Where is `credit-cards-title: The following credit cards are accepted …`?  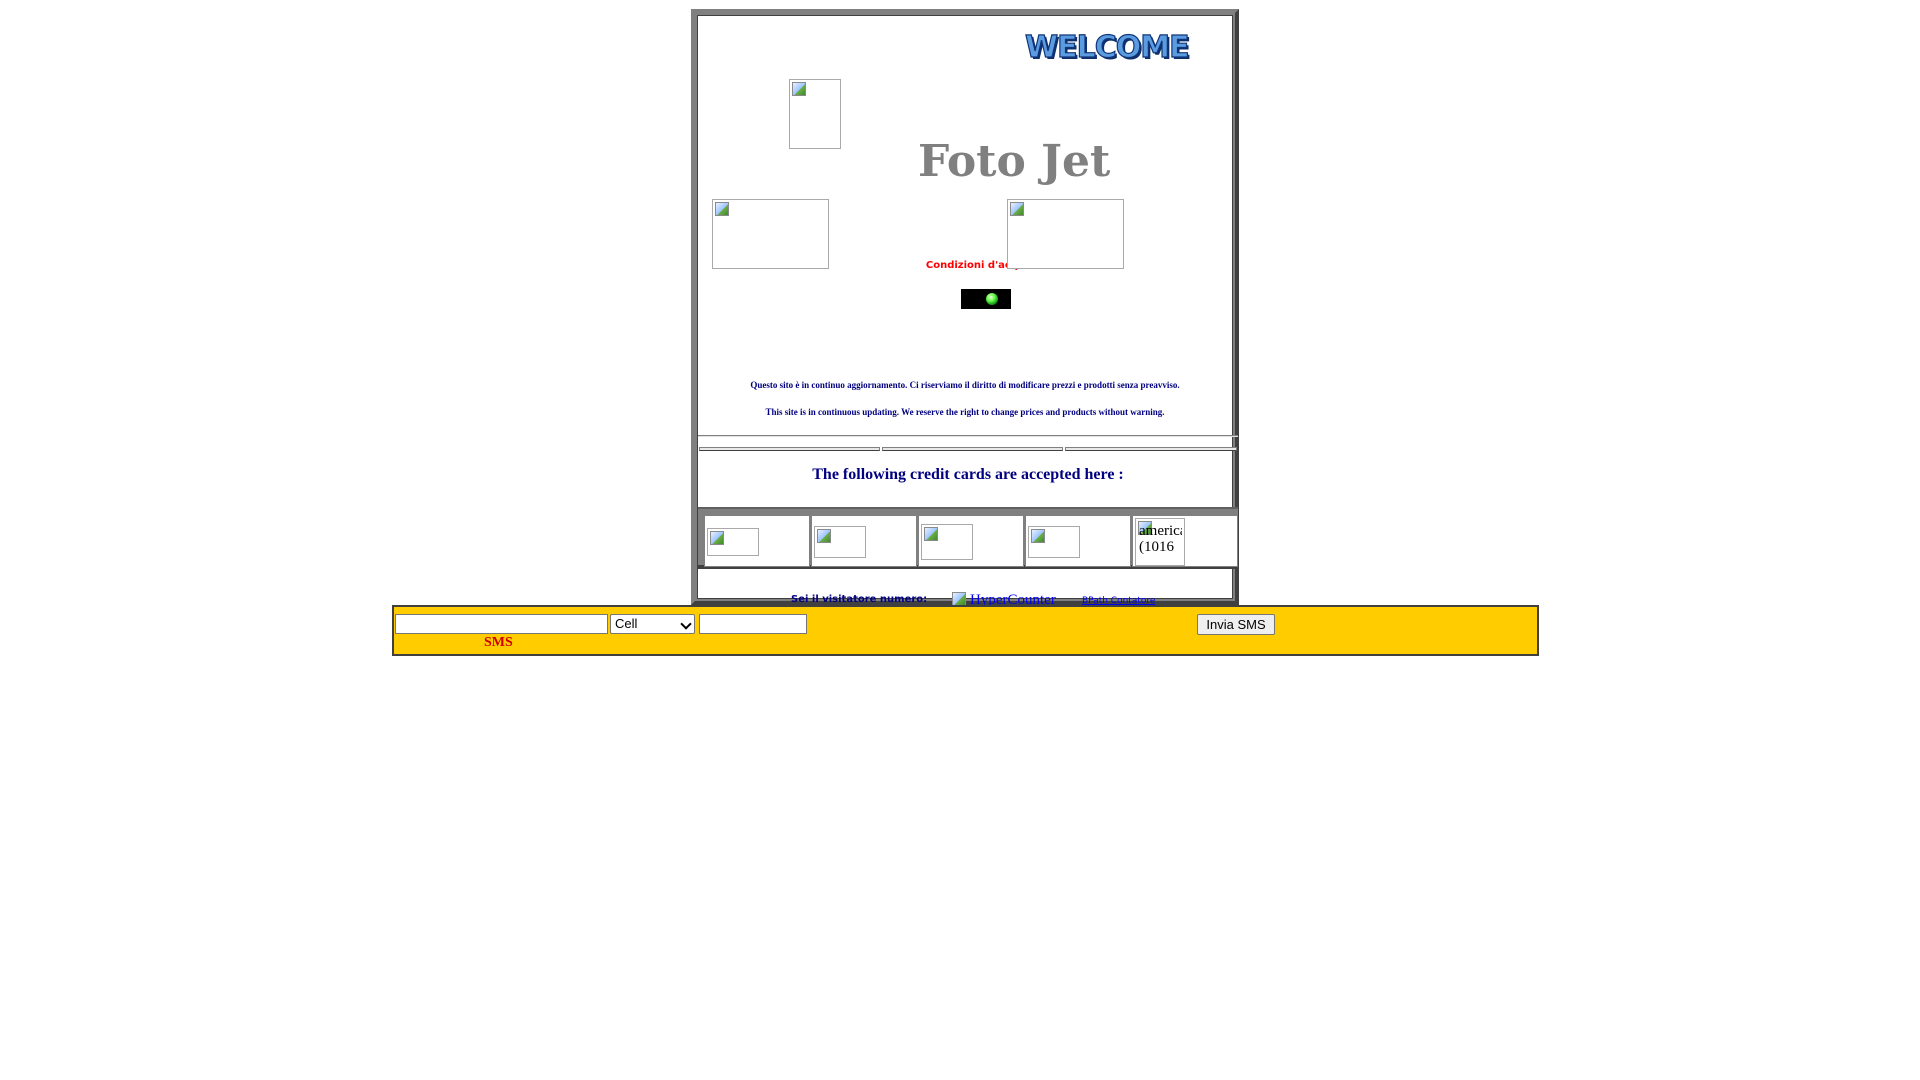 credit-cards-title: The following credit cards are accepted … is located at coordinates (968, 474).